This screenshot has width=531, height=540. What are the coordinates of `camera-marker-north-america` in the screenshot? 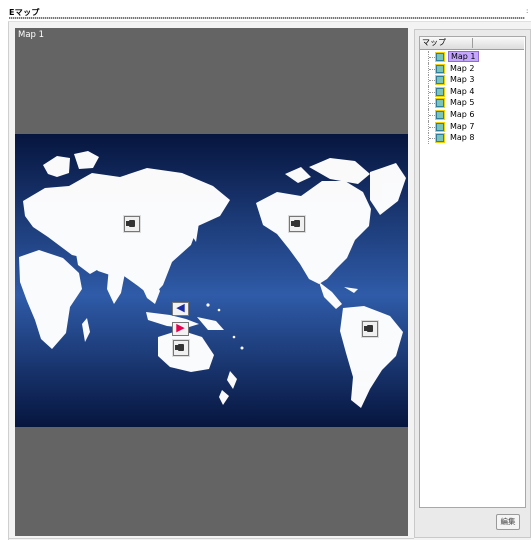 It's located at (297, 224).